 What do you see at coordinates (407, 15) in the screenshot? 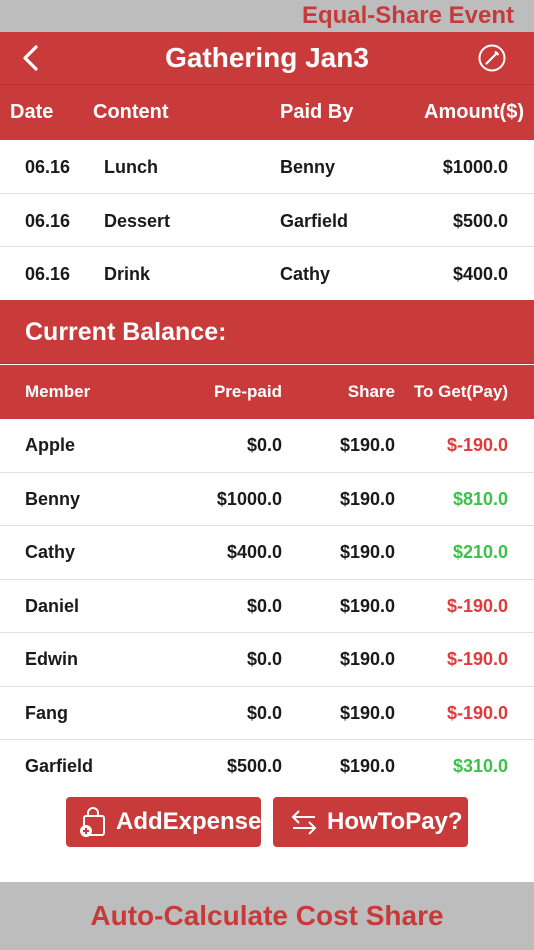
I see `top-banner-text: Equal-Share Event` at bounding box center [407, 15].